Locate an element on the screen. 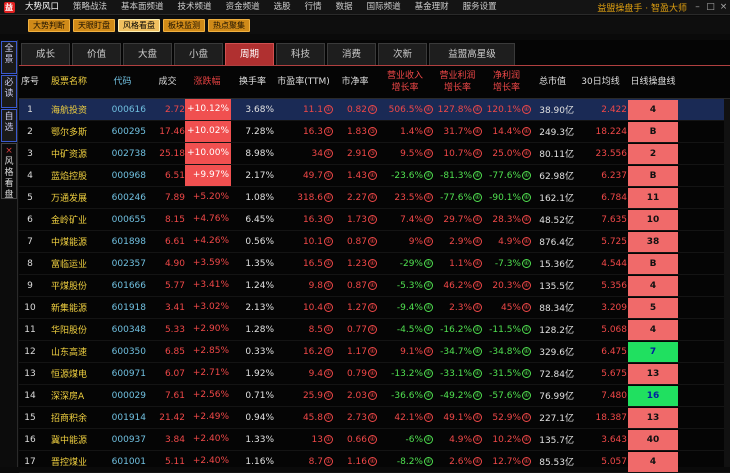  sector-monitor-button: 板块监测 is located at coordinates (184, 25).